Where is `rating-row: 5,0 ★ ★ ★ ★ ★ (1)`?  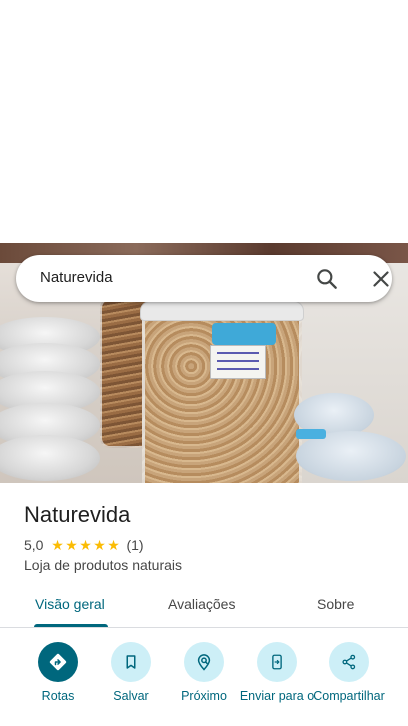 rating-row: 5,0 ★ ★ ★ ★ ★ (1) is located at coordinates (84, 545).